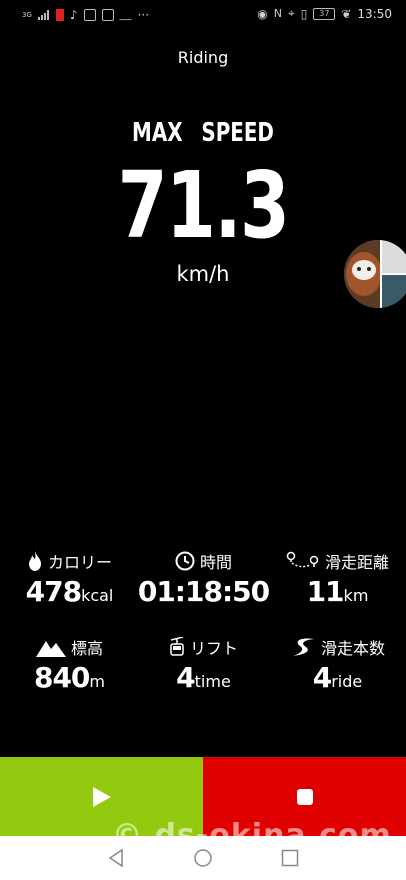 This screenshot has width=406, height=880. Describe the element at coordinates (97, 595) in the screenshot. I see `stat-value-unit: kcal` at that location.